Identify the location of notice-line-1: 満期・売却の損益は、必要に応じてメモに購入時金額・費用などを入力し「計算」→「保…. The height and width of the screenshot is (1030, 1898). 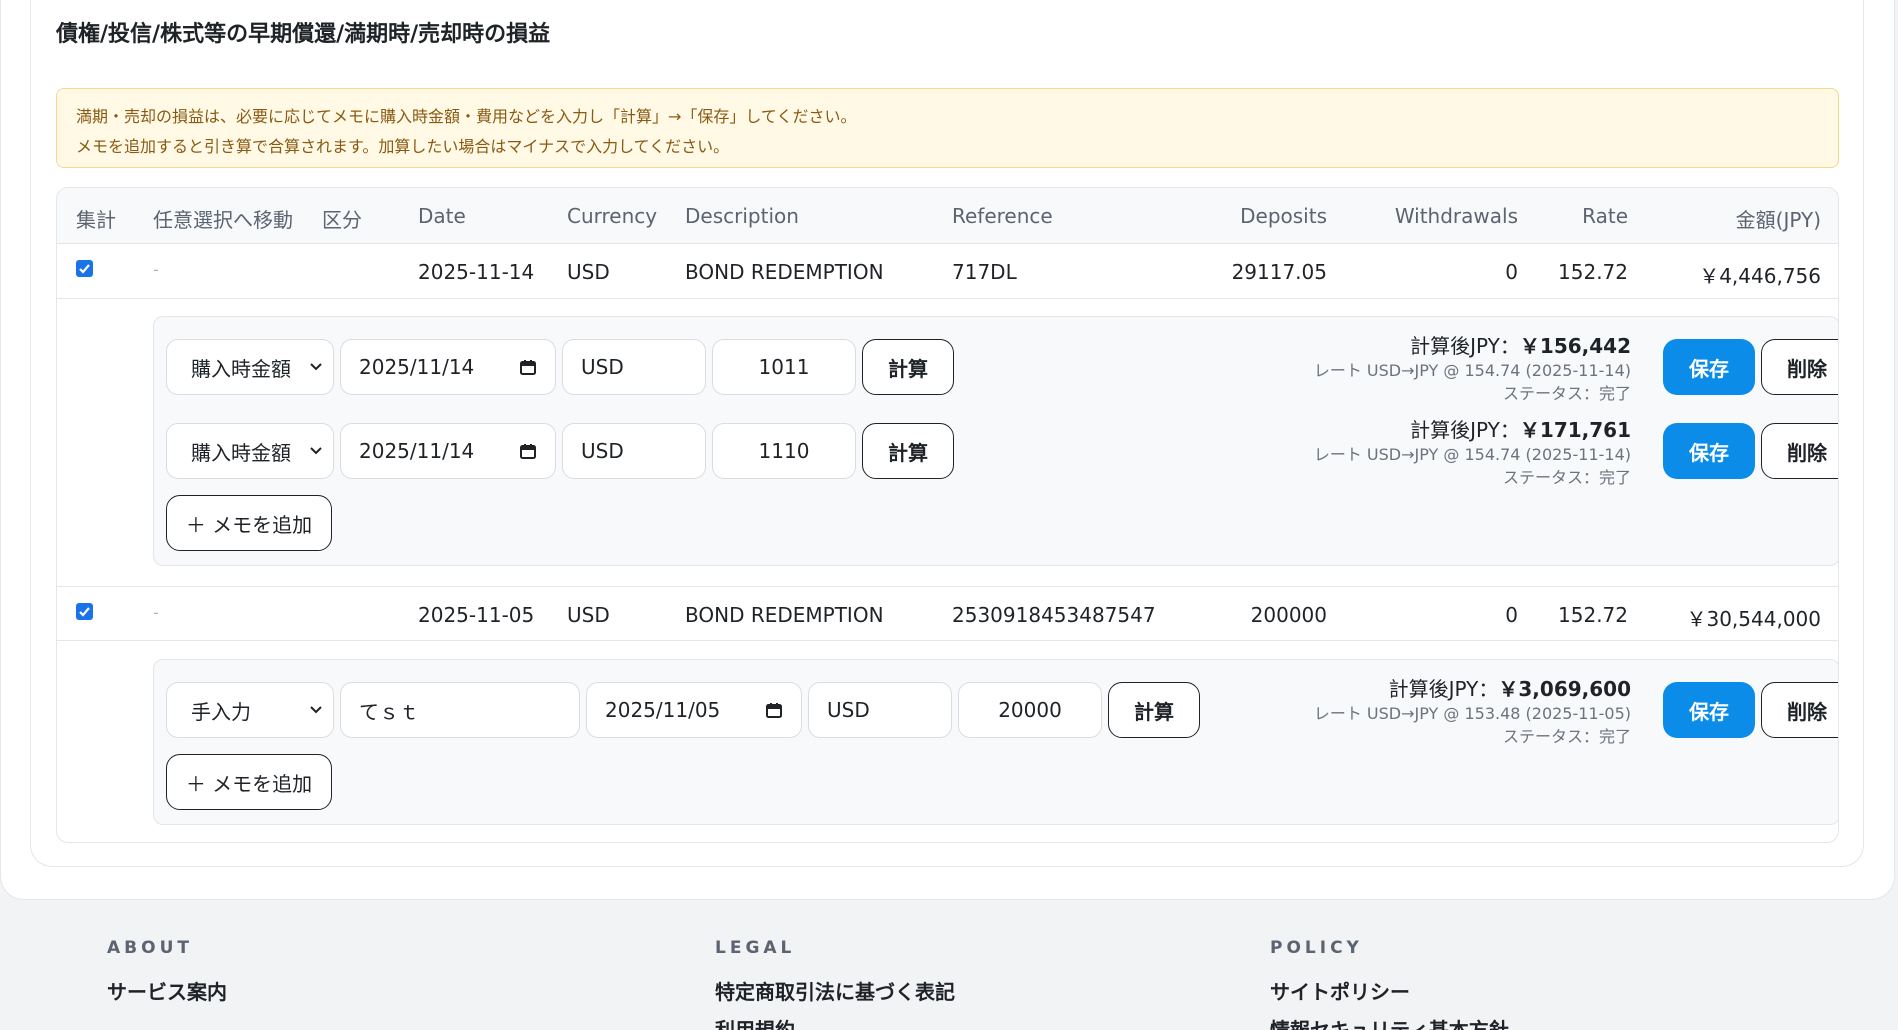
(466, 116).